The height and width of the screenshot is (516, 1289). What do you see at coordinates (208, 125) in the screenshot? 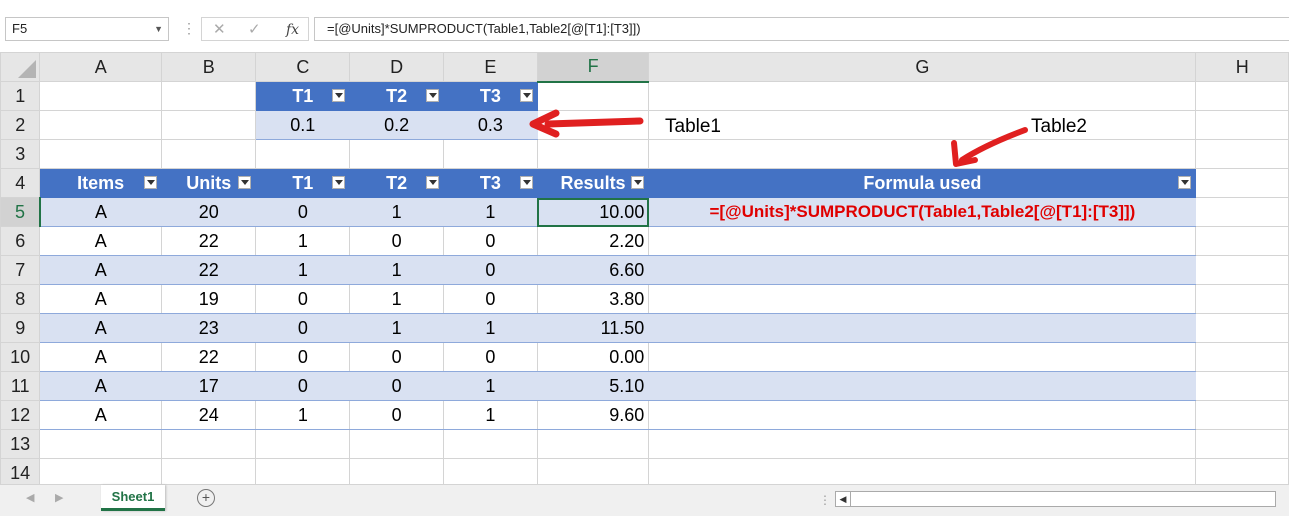
I see `cell-b2` at bounding box center [208, 125].